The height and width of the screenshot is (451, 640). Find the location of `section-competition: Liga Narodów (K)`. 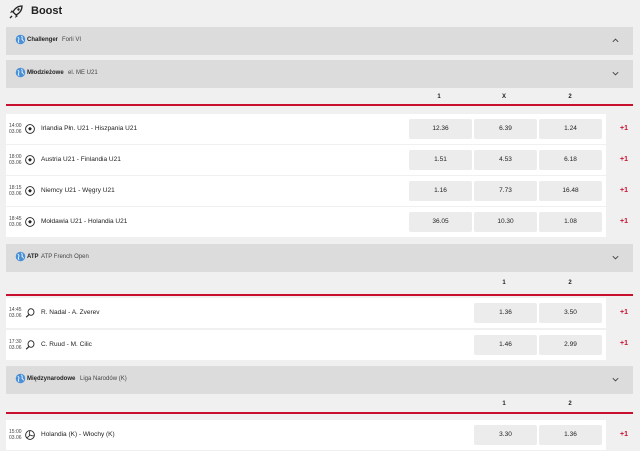

section-competition: Liga Narodów (K) is located at coordinates (103, 379).